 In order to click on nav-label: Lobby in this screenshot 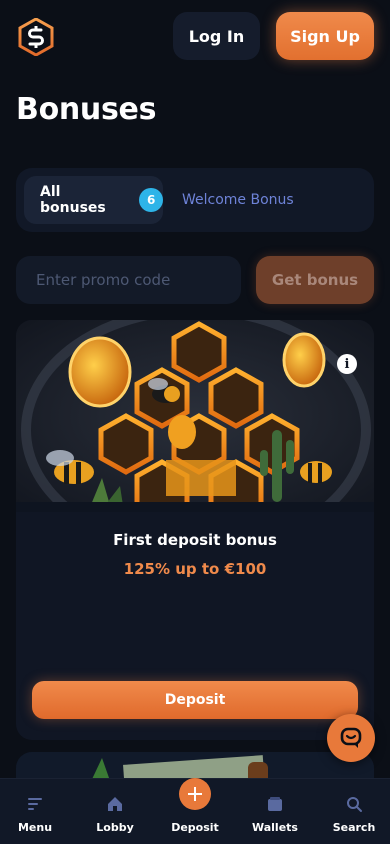, I will do `click(115, 827)`.